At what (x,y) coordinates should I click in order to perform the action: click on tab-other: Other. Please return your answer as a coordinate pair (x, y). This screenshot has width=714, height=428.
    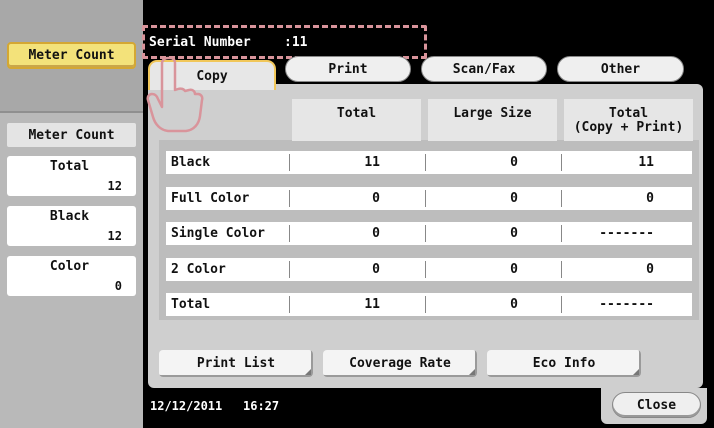
    Looking at the image, I should click on (620, 69).